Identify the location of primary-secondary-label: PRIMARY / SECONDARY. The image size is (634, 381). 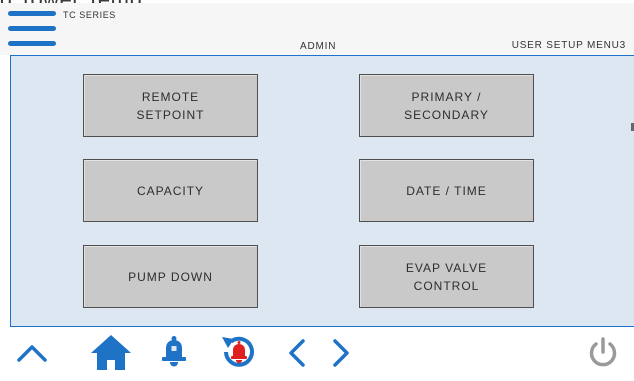
(446, 105).